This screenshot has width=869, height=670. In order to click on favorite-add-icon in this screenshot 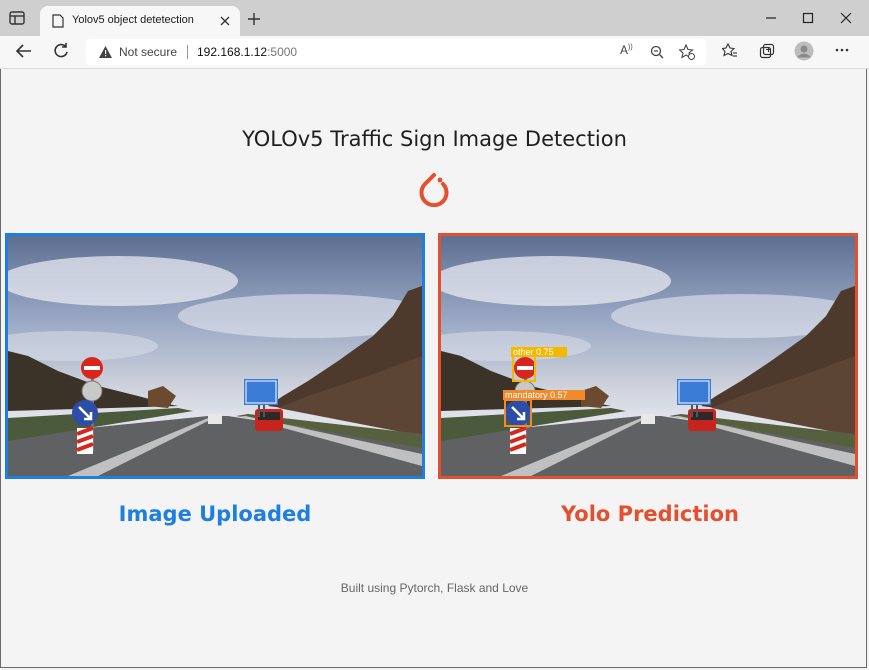, I will do `click(687, 52)`.